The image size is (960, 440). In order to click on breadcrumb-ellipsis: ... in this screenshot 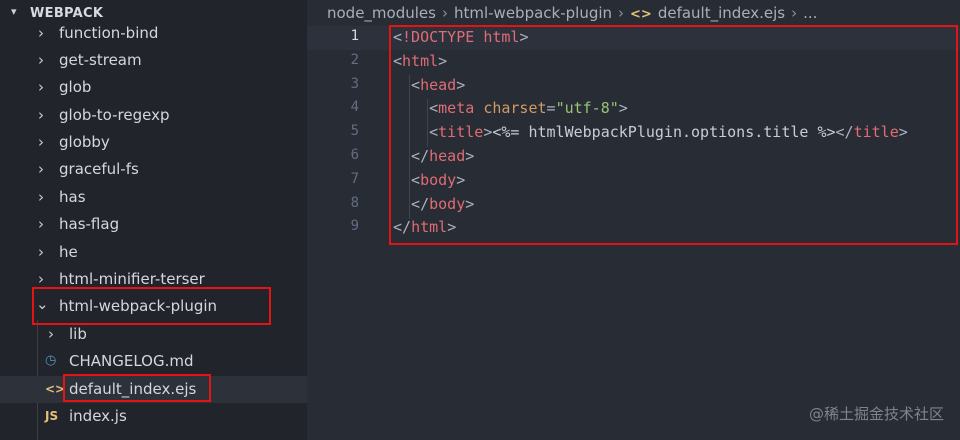, I will do `click(810, 13)`.